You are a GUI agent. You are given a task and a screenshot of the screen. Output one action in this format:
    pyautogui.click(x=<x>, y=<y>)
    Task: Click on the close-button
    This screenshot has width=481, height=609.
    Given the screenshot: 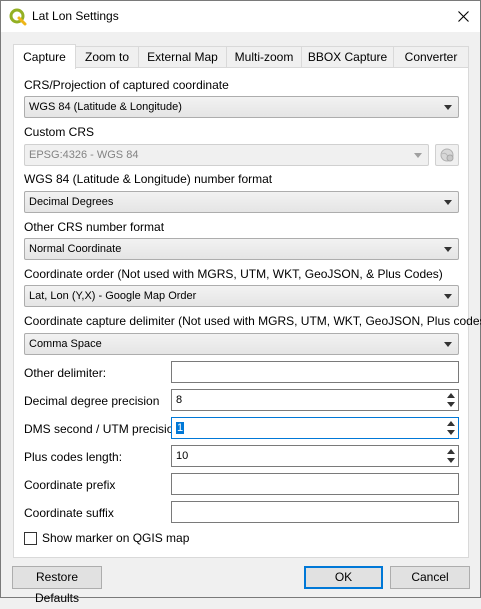 What is the action you would take?
    pyautogui.click(x=463, y=16)
    